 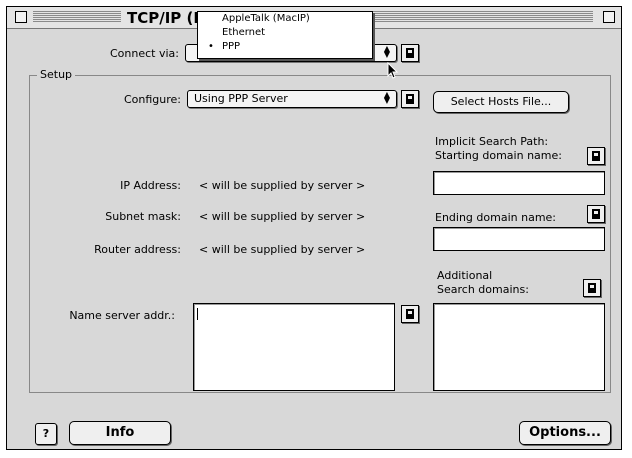 What do you see at coordinates (294, 347) in the screenshot?
I see `name-server-field` at bounding box center [294, 347].